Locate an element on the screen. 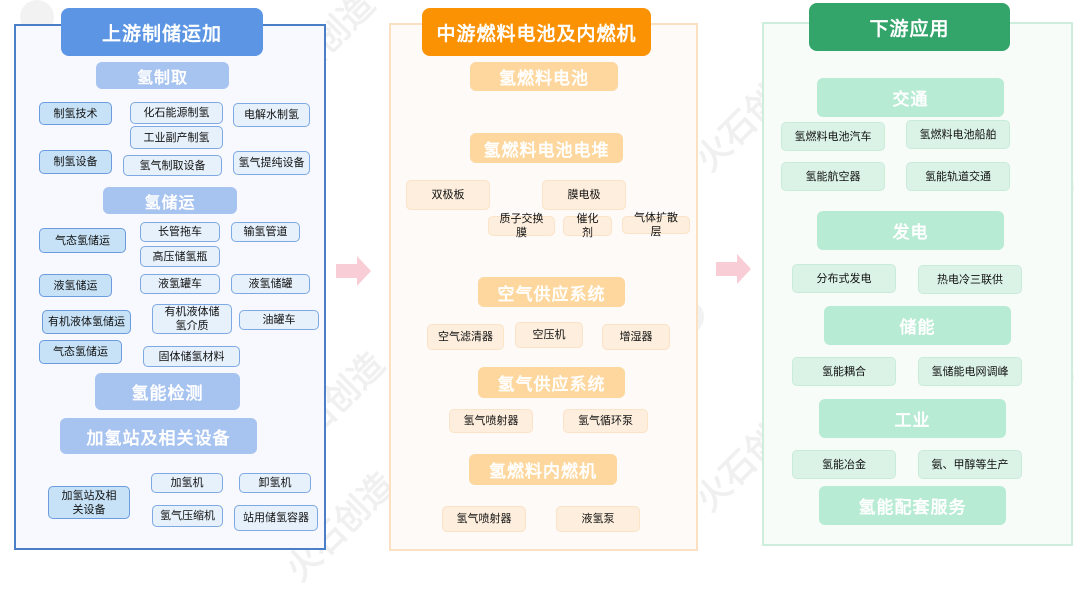 The image size is (1080, 590). item-compressor: 氢气压缩机 is located at coordinates (187, 516).